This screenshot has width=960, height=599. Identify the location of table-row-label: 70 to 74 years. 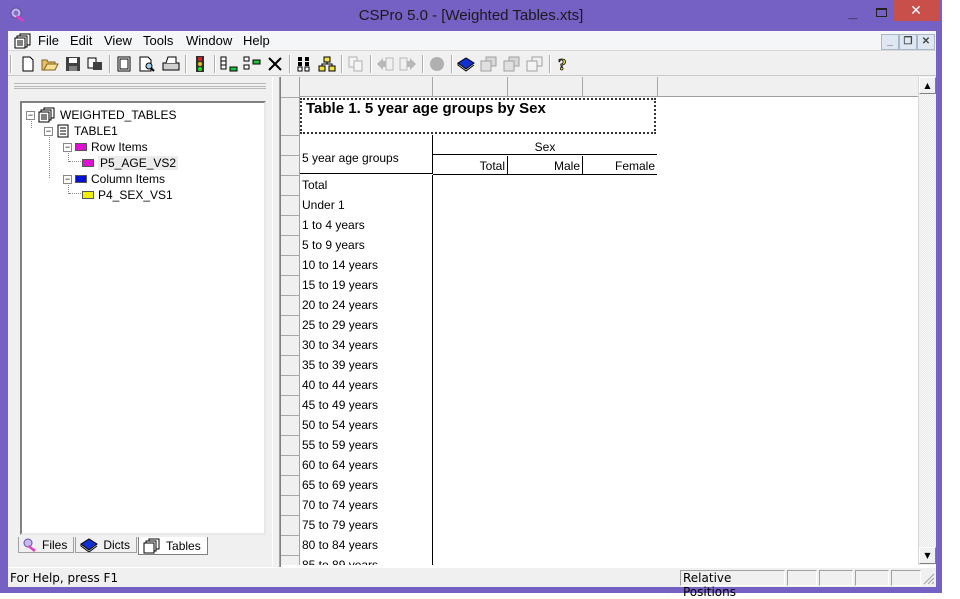
(340, 505).